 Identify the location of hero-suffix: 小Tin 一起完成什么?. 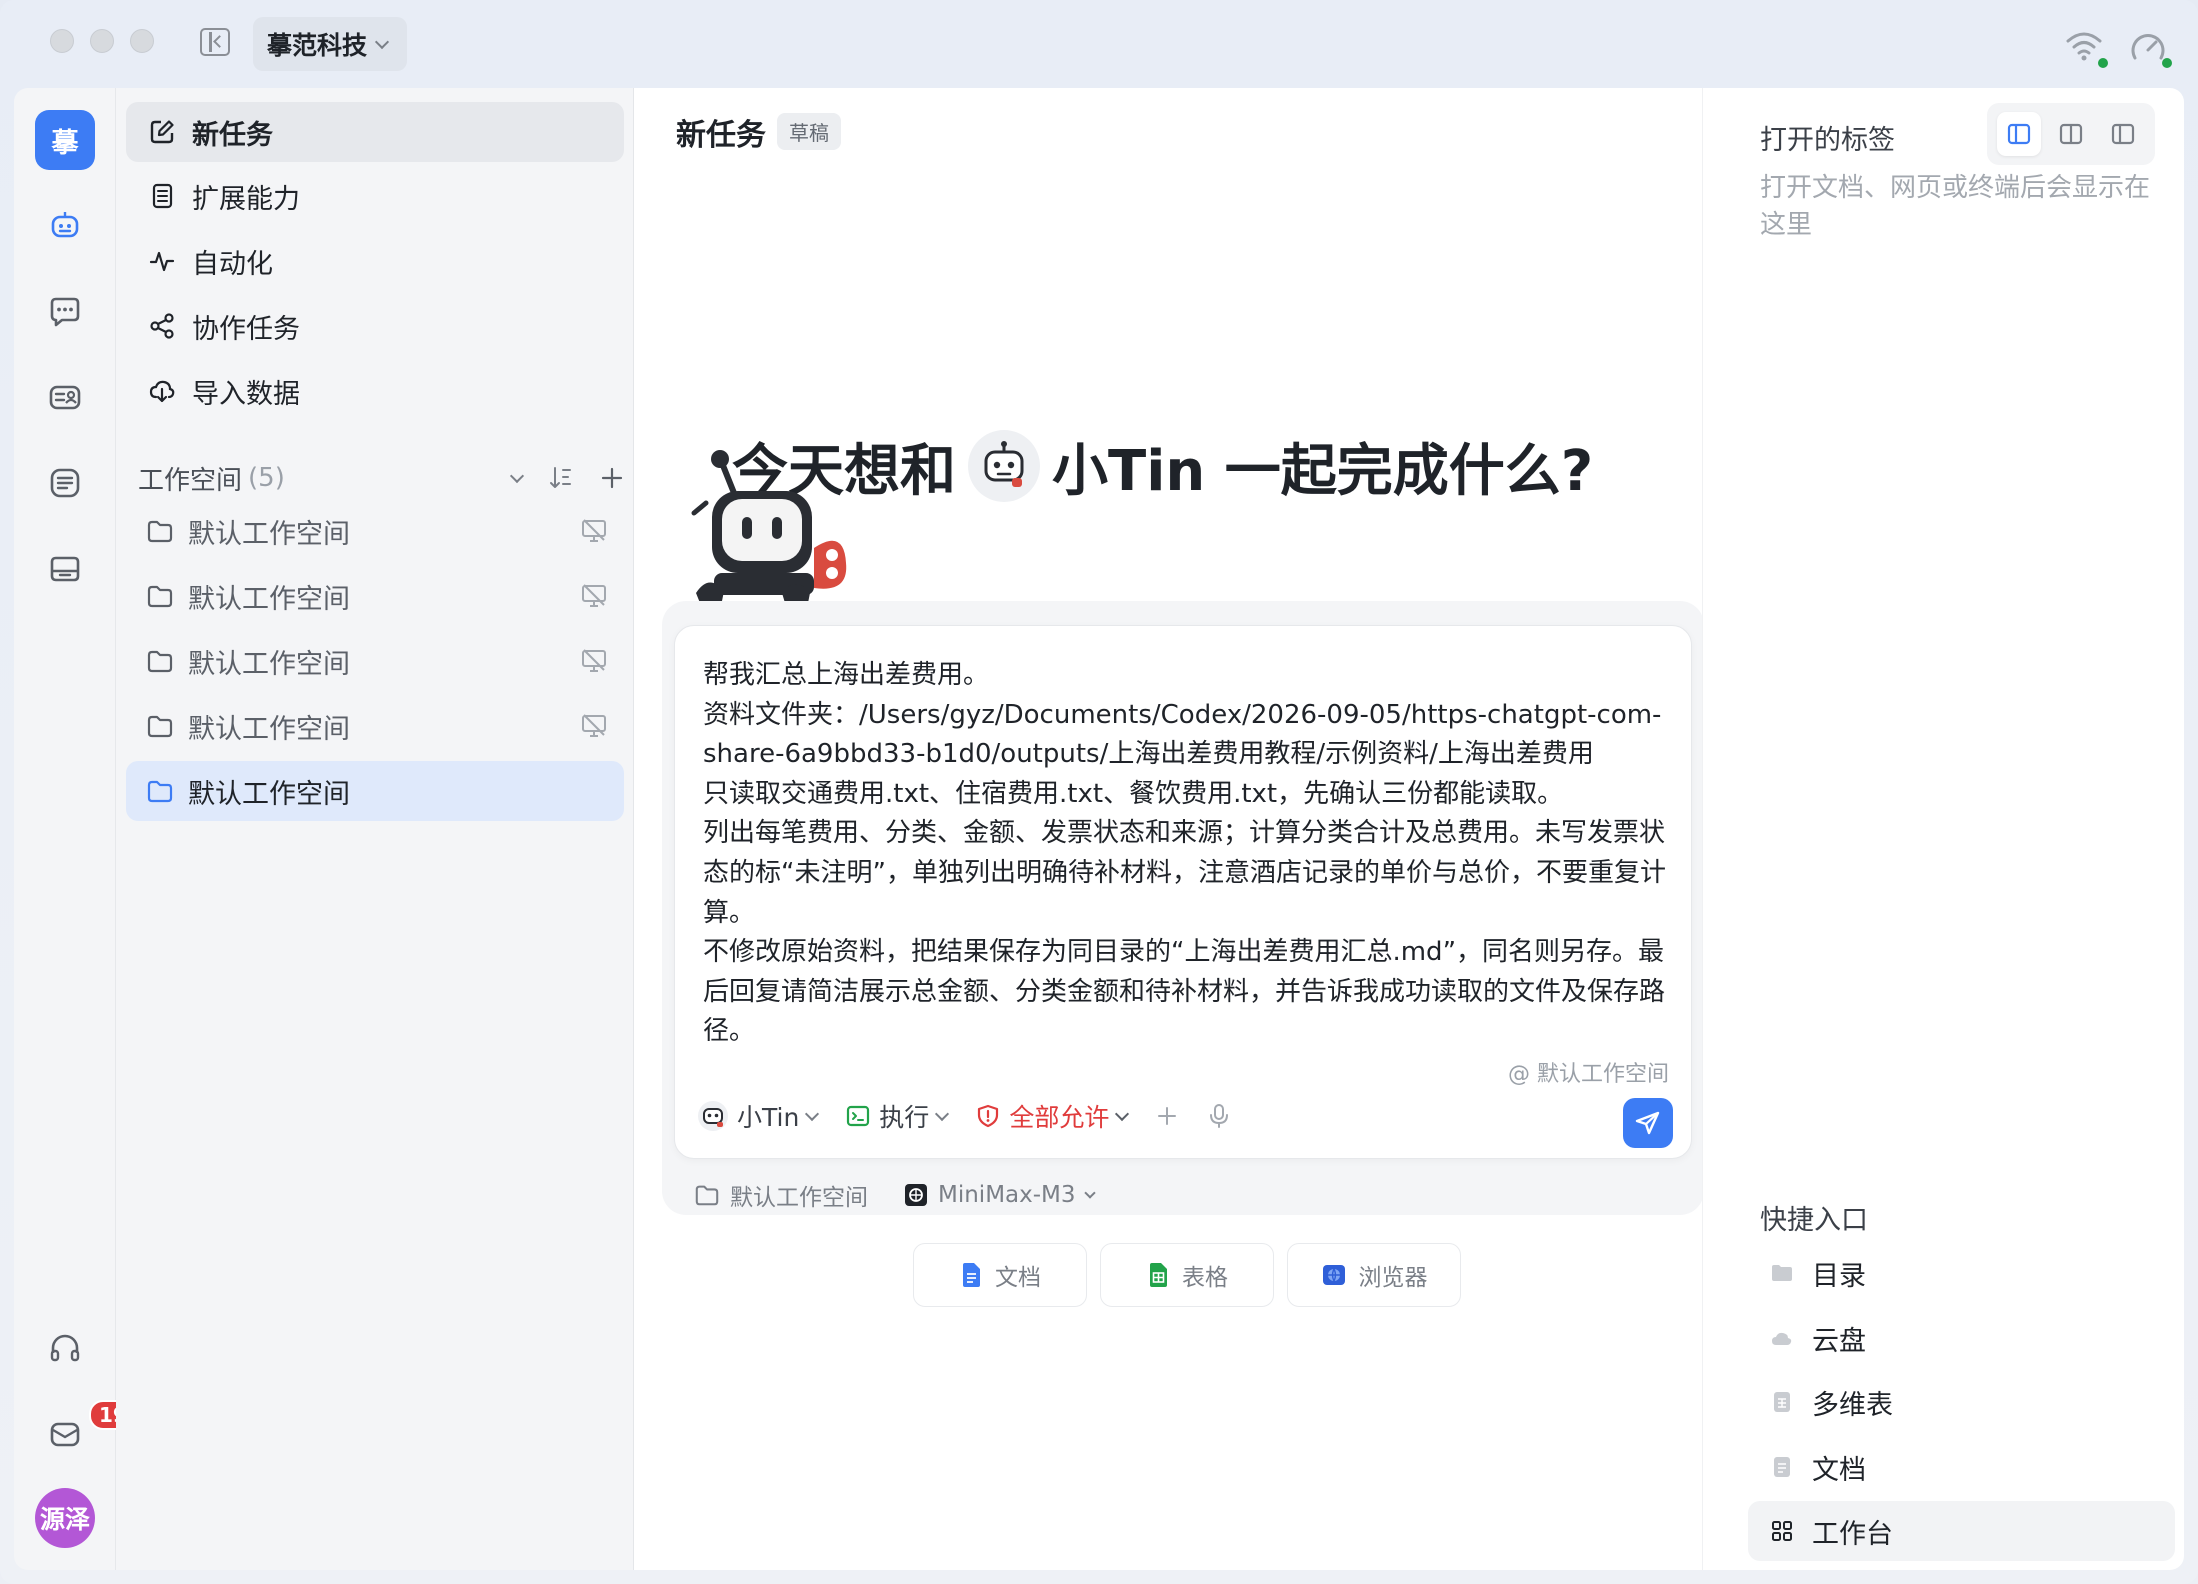
(1323, 471).